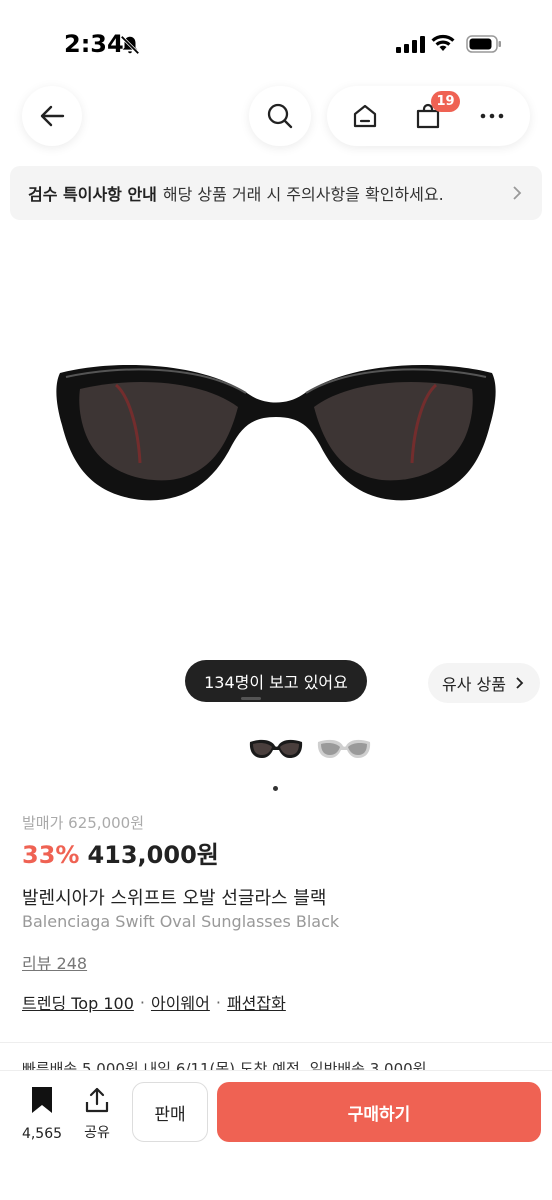  I want to click on reviews-link: 리뷰 248, so click(54, 962).